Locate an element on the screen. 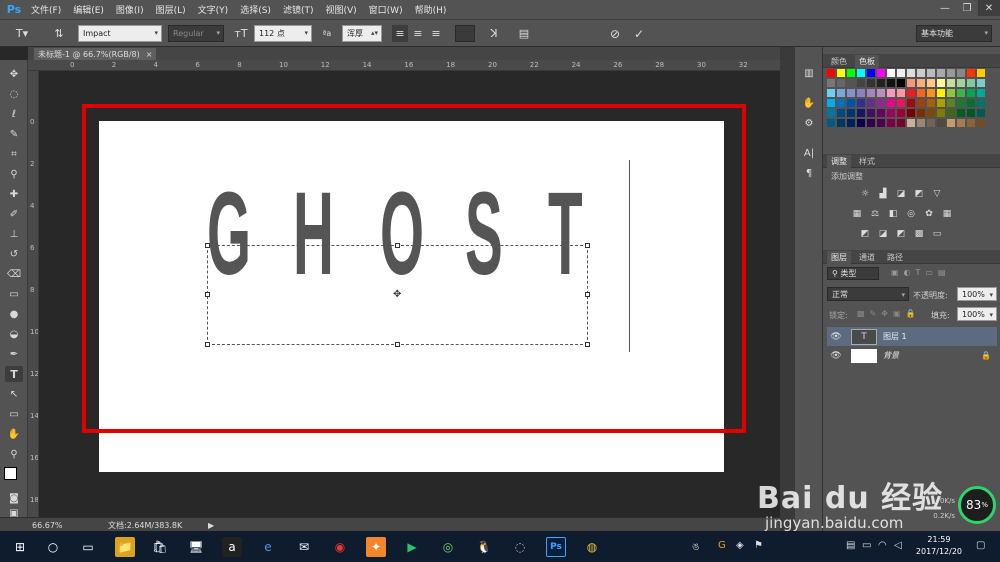  restore-button: ❐ is located at coordinates (967, 8).